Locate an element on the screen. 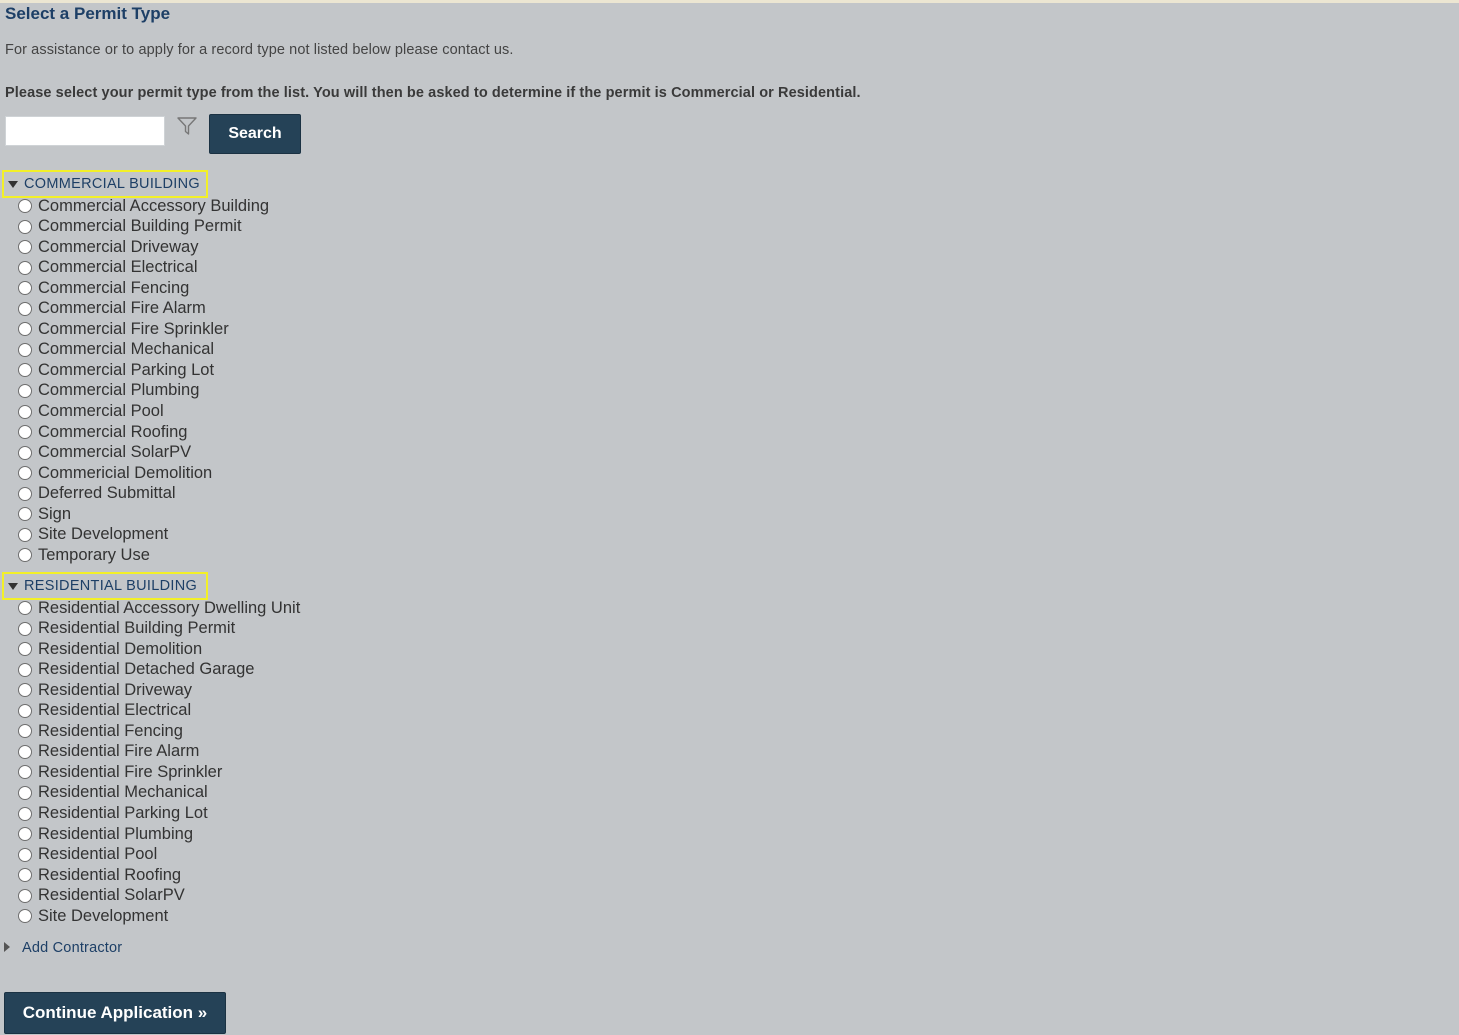 This screenshot has height=1035, width=1459. permit-type-option: Commercial Mechanical is located at coordinates (116, 350).